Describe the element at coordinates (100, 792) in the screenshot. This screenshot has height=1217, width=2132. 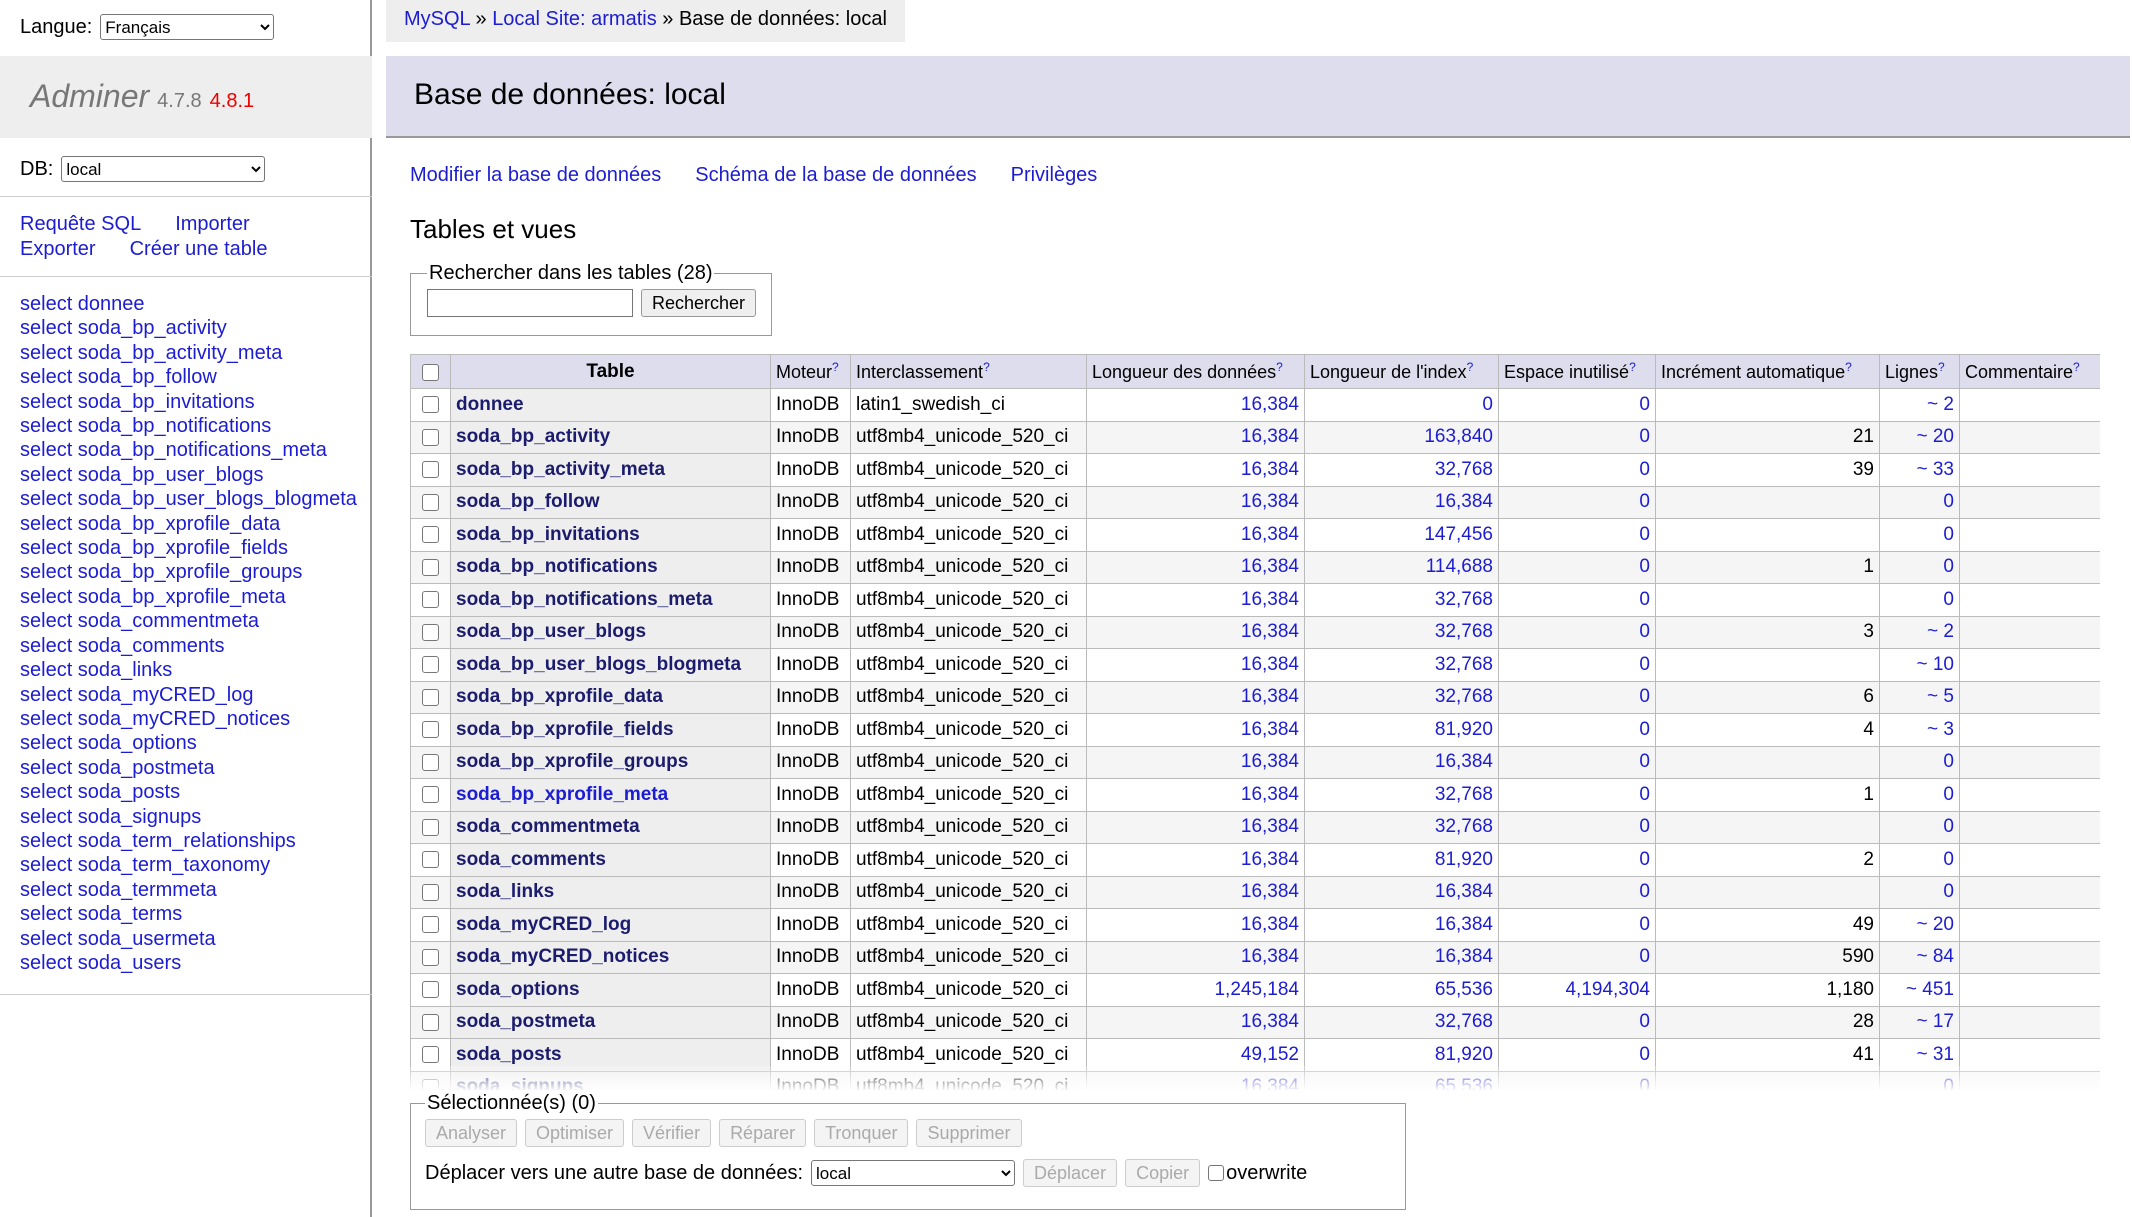
I see `select-table-link: select soda_posts` at that location.